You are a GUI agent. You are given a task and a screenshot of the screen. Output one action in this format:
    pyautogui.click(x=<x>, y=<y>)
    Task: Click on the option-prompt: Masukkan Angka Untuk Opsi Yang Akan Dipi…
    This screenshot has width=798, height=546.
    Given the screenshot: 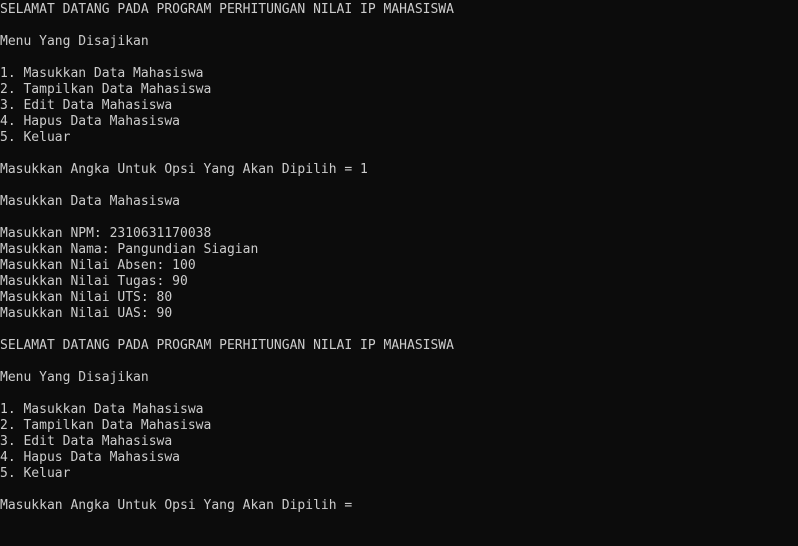 What is the action you would take?
    pyautogui.click(x=180, y=505)
    